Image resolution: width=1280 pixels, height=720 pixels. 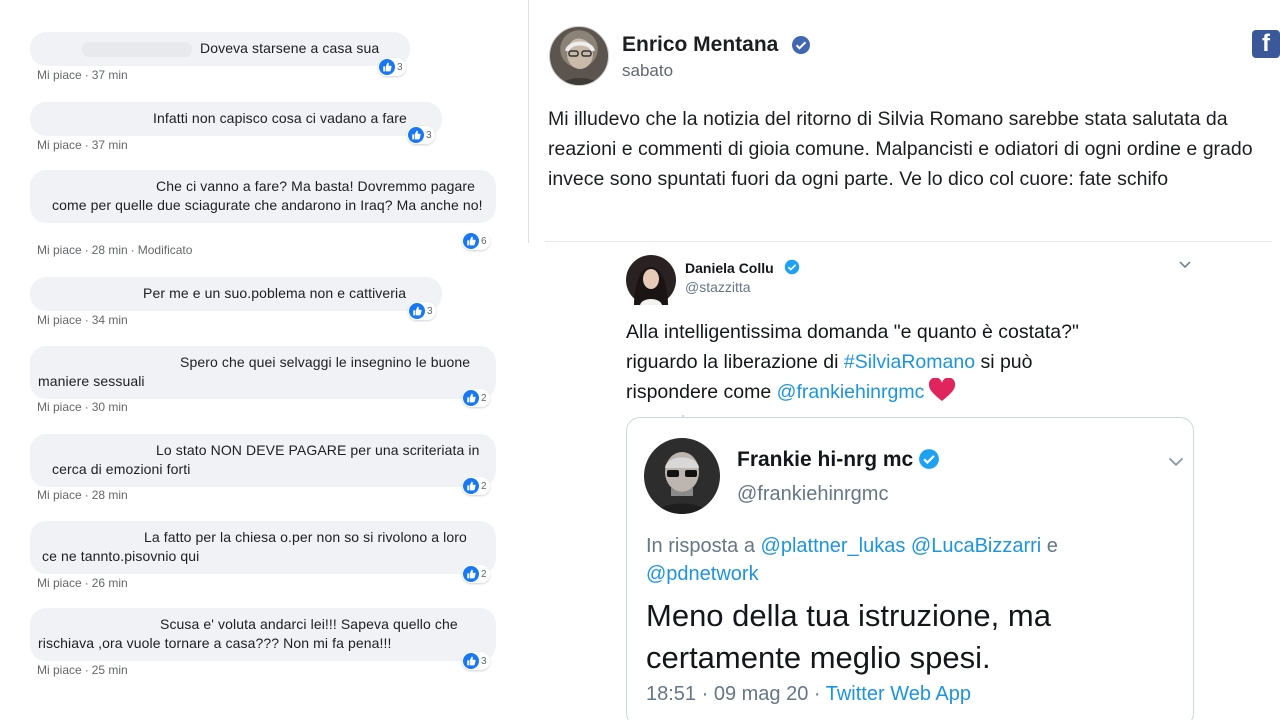 I want to click on comment-meta: Mi piace · 25 min, so click(x=82, y=670).